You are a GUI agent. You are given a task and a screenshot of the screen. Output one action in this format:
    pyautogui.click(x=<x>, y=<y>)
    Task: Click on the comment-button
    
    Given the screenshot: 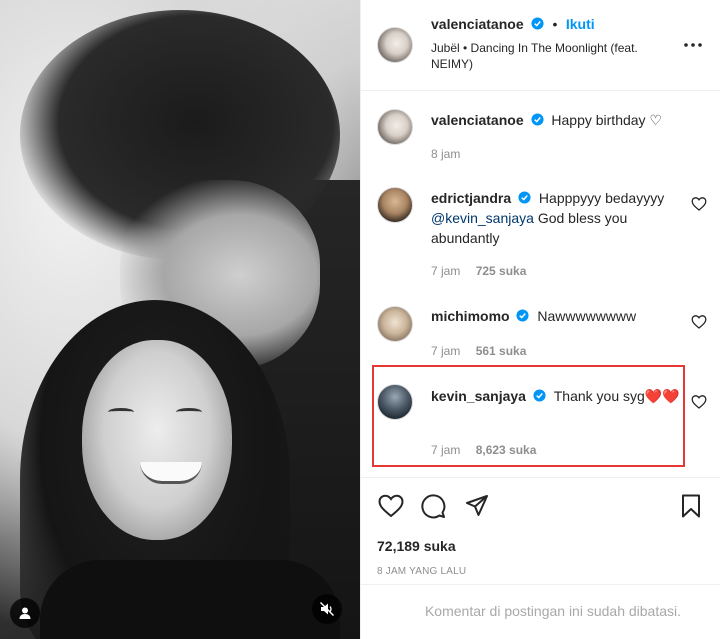 What is the action you would take?
    pyautogui.click(x=433, y=506)
    